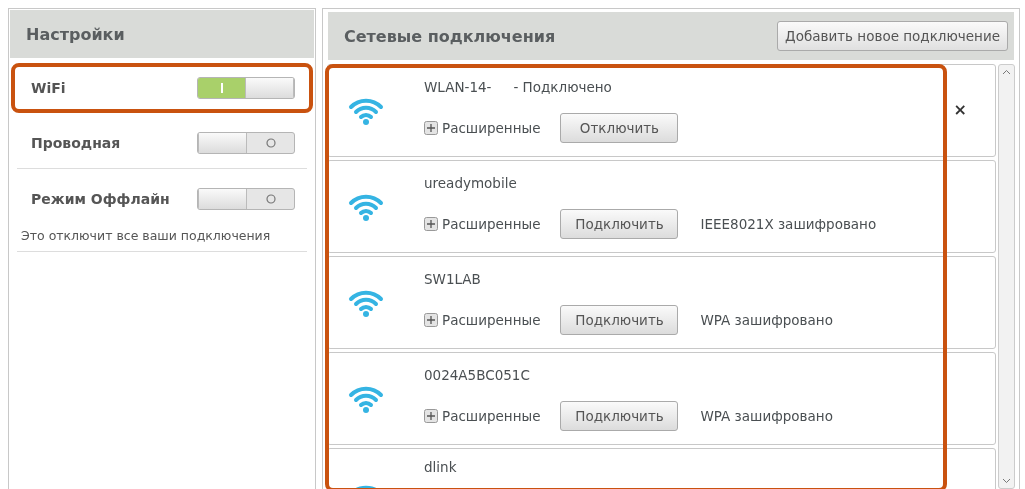 The image size is (1025, 489). What do you see at coordinates (661, 206) in the screenshot?
I see `network-card: ureadymobile Расширенные Подключить IEEE8021X зашифровано` at bounding box center [661, 206].